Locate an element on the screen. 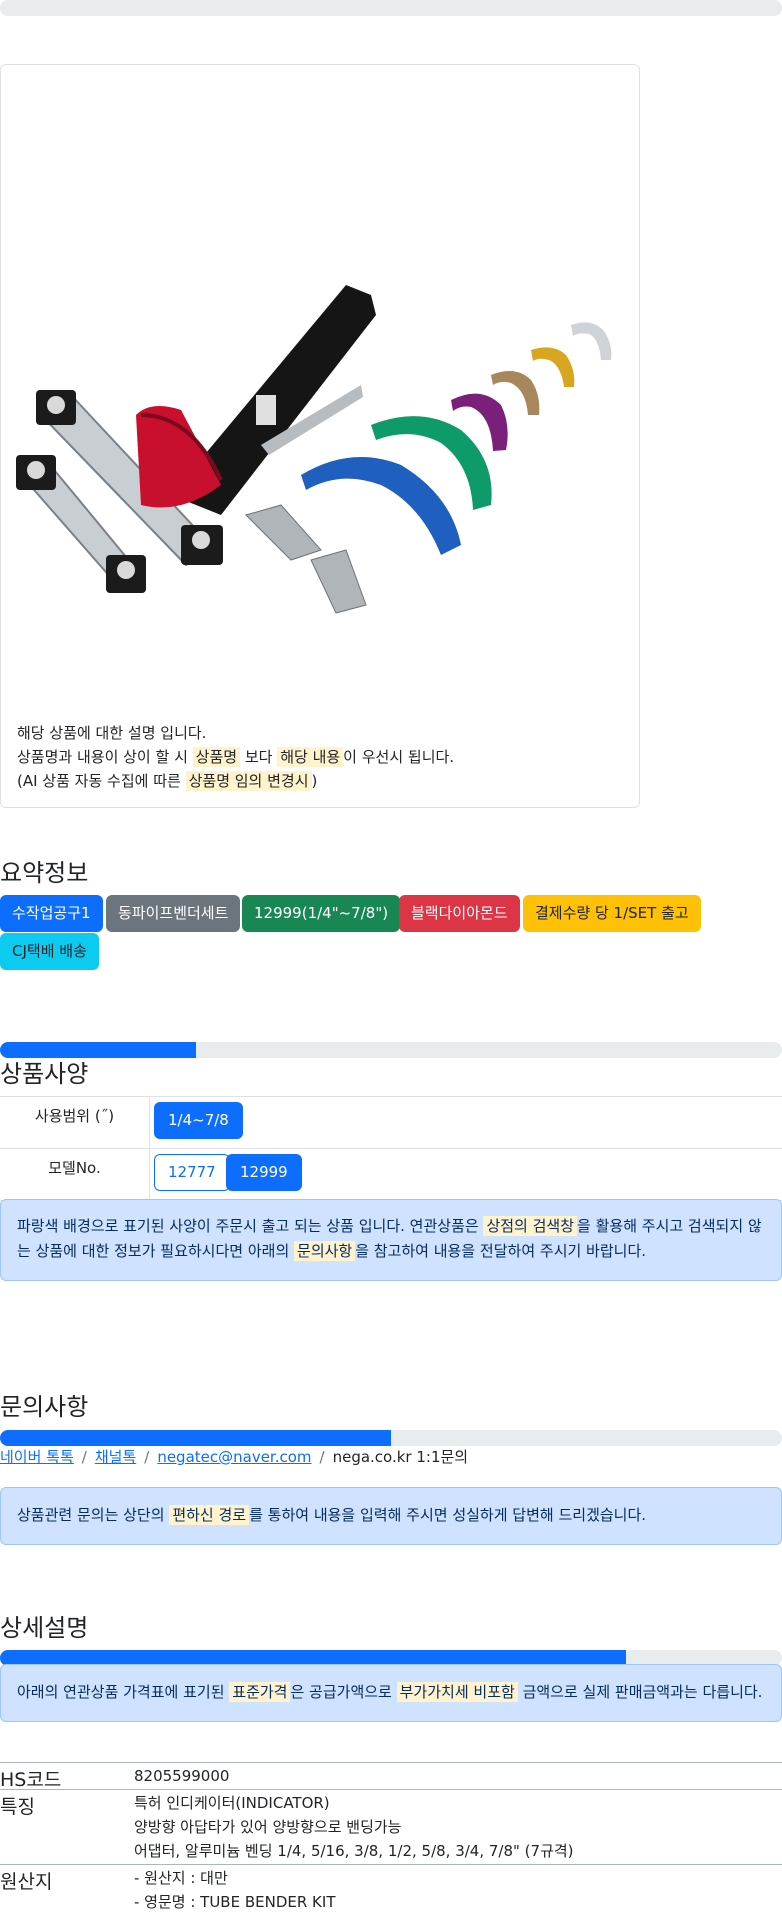 This screenshot has height=1919, width=782. detail-line: 특허 인디케이터(INDICATOR) is located at coordinates (232, 1803).